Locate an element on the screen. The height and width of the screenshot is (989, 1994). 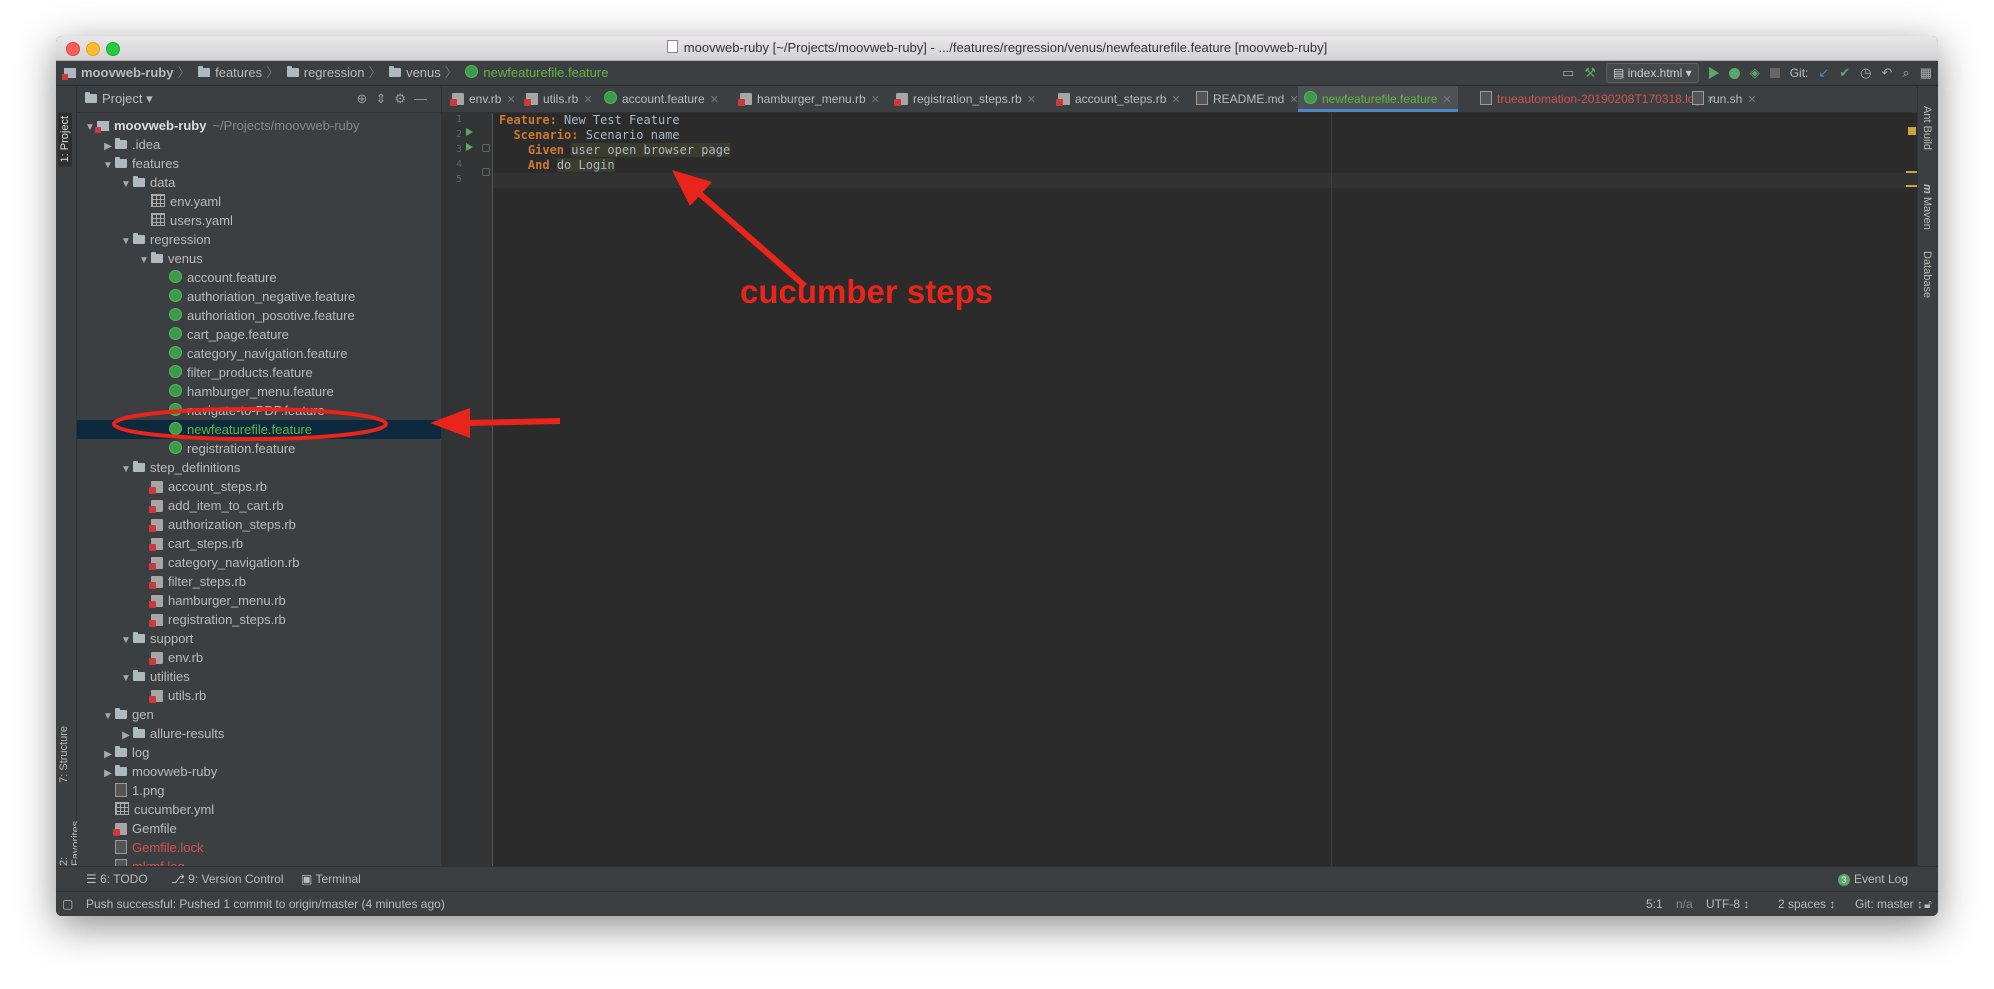
tree-item: ▶ allure-results is located at coordinates (259, 733).